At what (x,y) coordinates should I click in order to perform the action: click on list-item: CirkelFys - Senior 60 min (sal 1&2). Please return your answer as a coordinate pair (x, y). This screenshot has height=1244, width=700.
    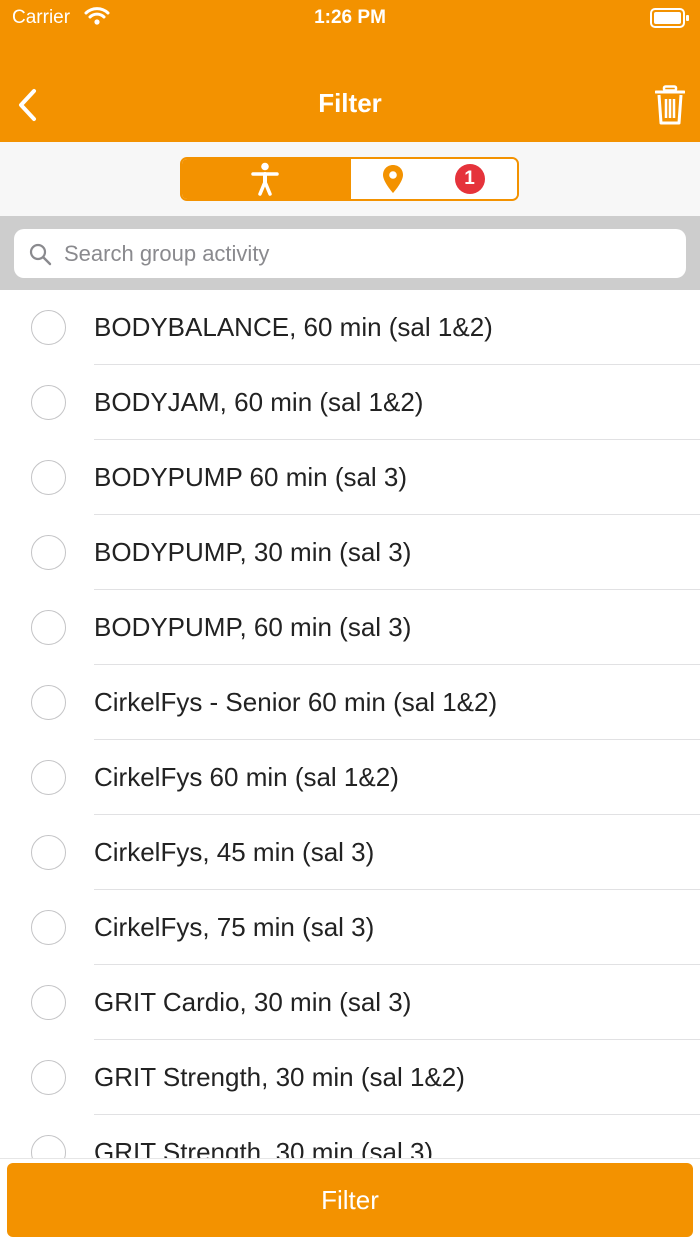
    Looking at the image, I should click on (350, 702).